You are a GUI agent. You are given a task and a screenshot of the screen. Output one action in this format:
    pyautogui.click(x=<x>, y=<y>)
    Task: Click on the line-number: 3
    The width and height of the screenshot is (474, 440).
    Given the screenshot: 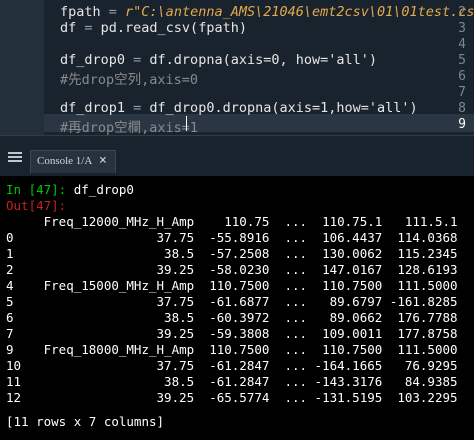 What is the action you would take?
    pyautogui.click(x=462, y=28)
    